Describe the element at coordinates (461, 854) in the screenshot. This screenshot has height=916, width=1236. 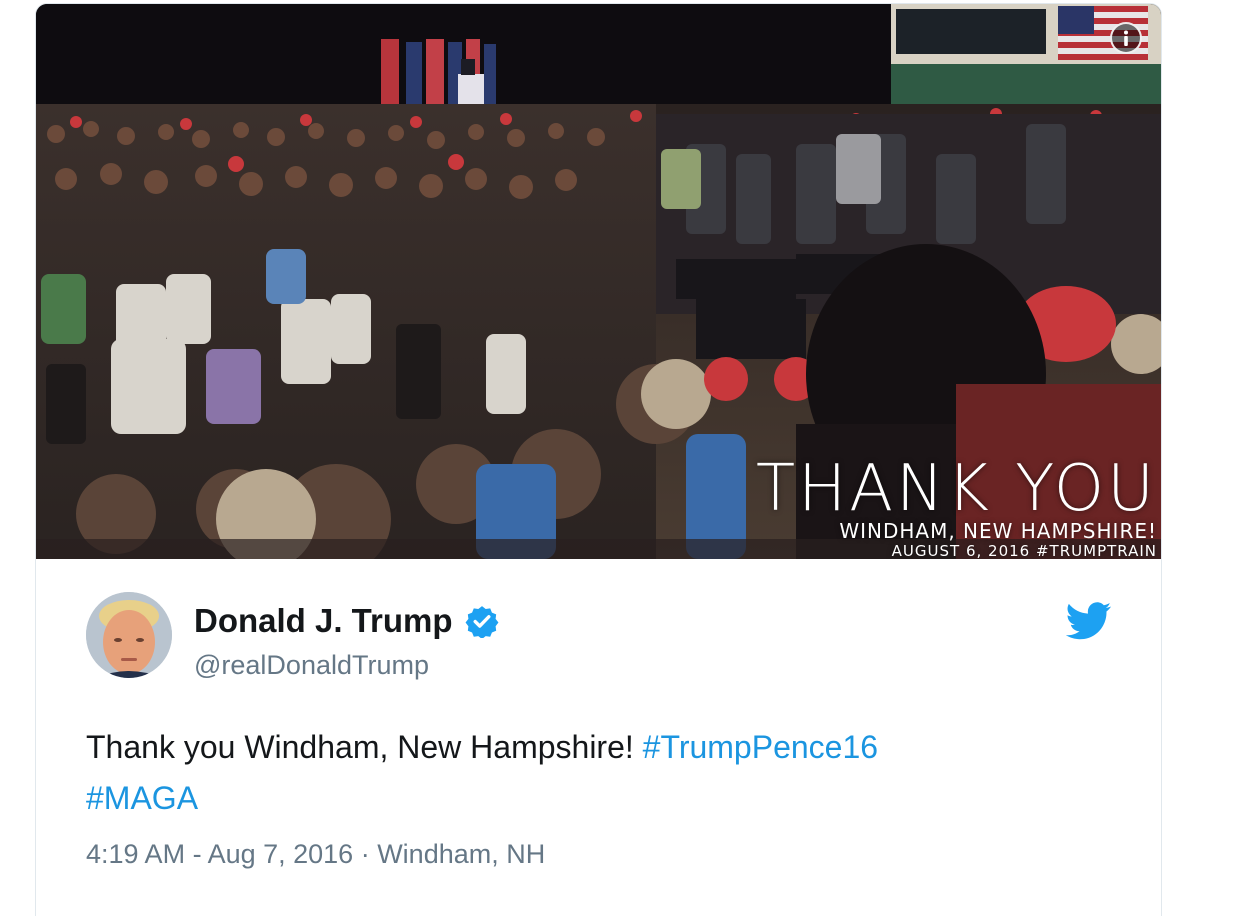
I see `tweet-location: Windham, NH` at that location.